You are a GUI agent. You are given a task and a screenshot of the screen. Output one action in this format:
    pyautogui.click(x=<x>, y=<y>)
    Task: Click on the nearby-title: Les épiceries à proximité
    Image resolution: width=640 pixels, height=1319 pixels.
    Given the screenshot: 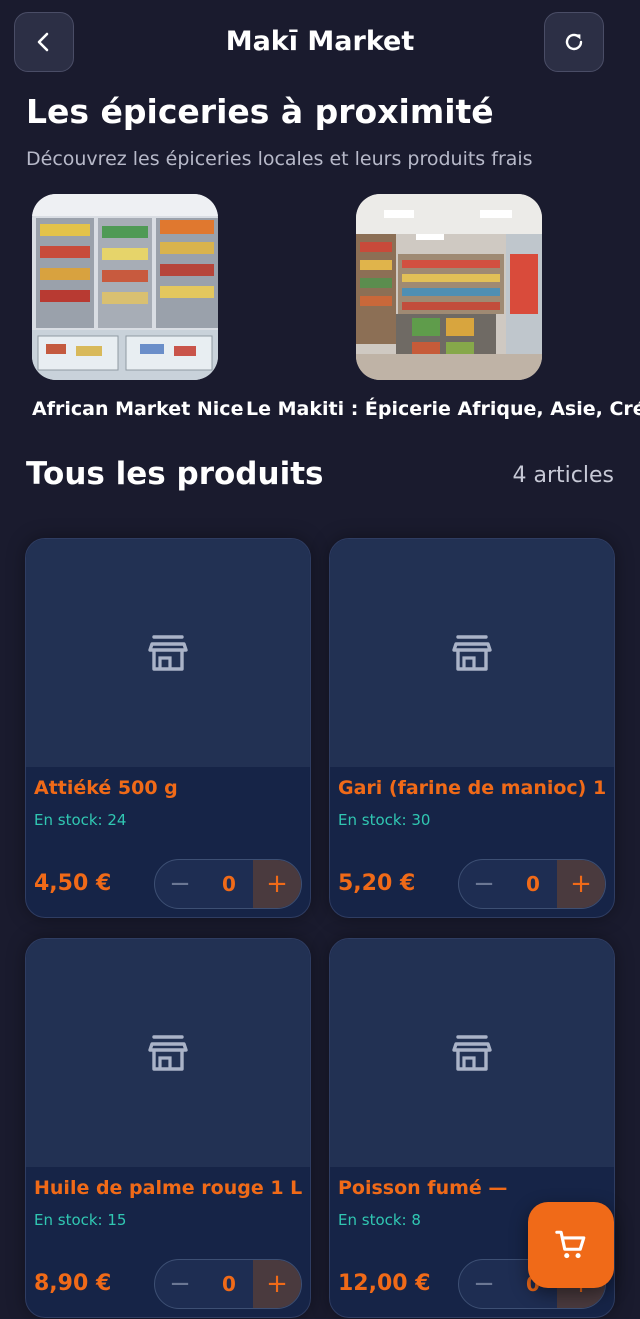 What is the action you would take?
    pyautogui.click(x=260, y=111)
    